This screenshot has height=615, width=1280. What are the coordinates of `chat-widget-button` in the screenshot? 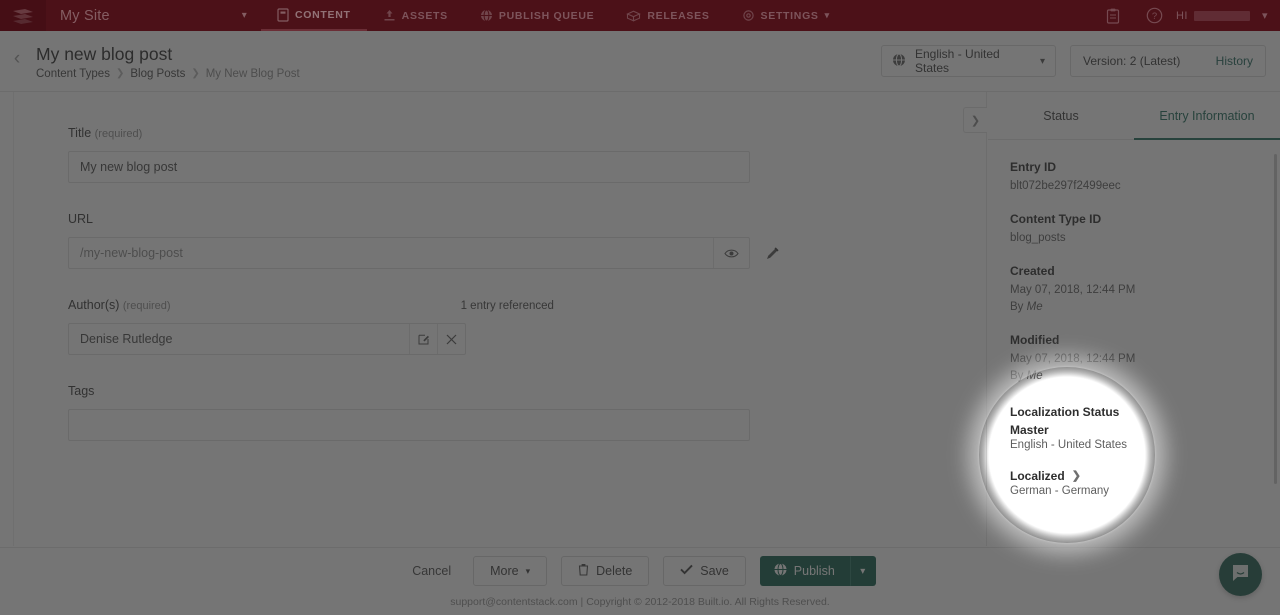 It's located at (1240, 574).